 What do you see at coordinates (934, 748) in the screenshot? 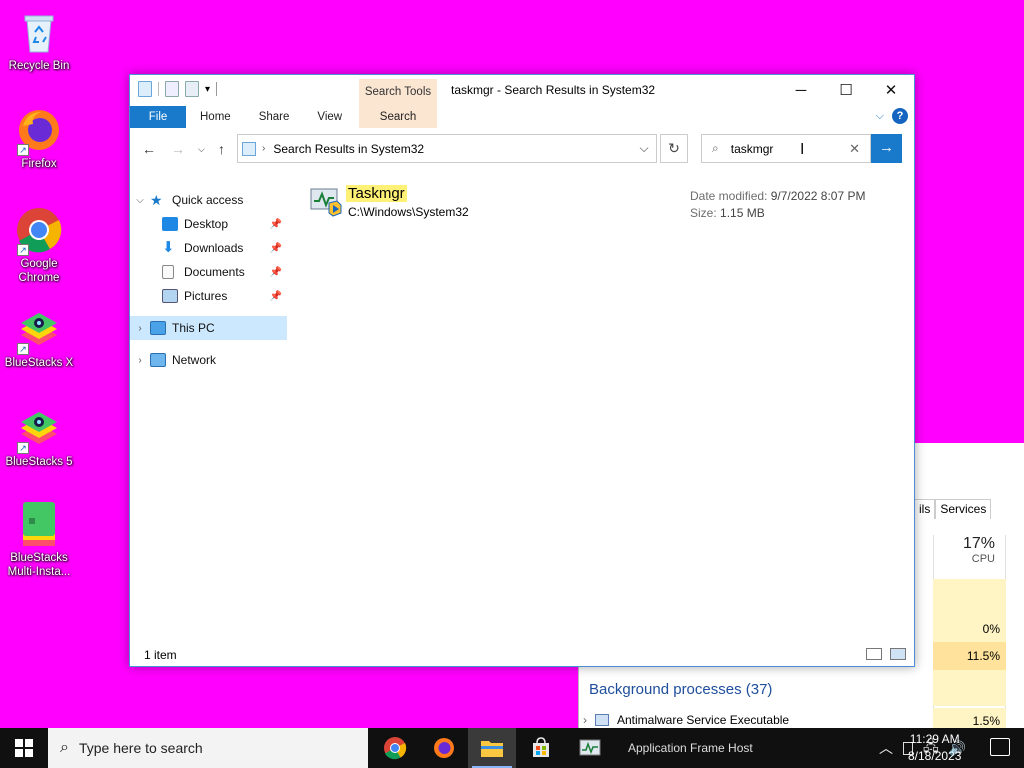
I see `clock: 11:29 AM 8/18/2023` at bounding box center [934, 748].